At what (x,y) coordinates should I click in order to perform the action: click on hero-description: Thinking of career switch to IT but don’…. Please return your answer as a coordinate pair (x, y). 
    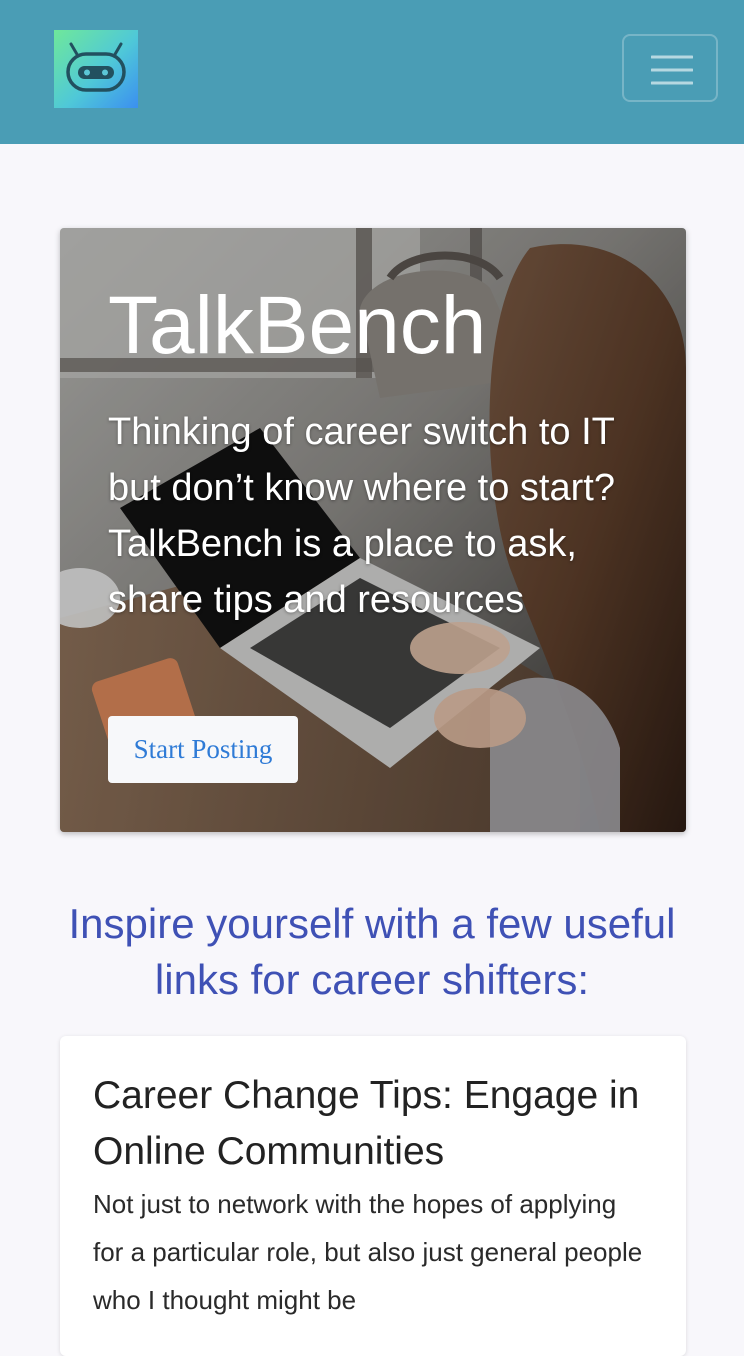
    Looking at the image, I should click on (361, 516).